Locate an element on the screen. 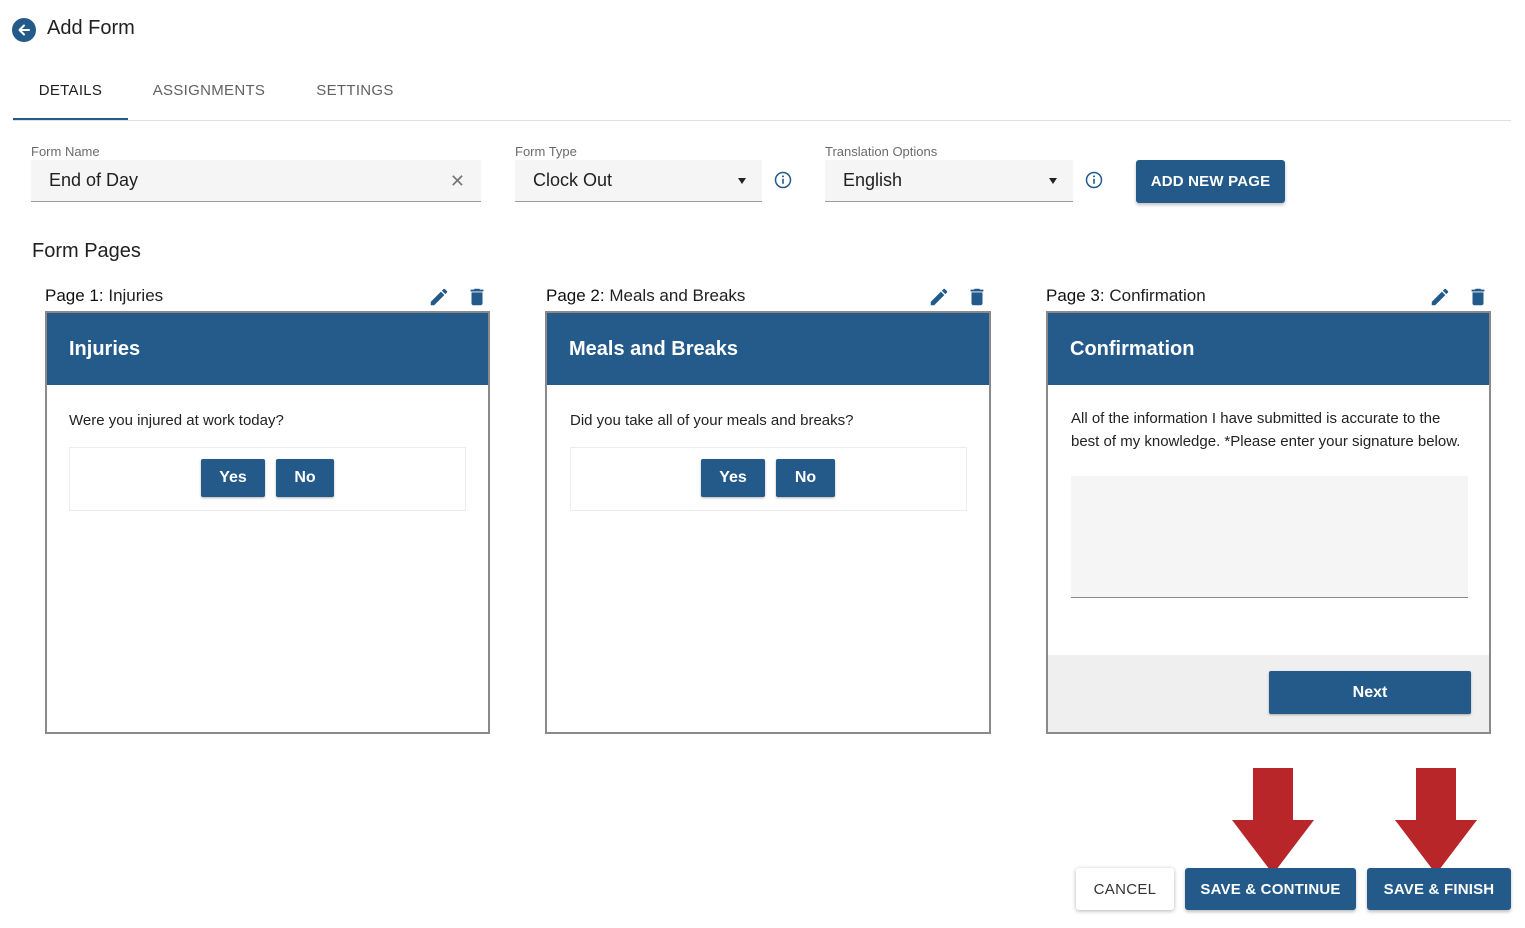  add-new-page-button: ADD NEW PAGE is located at coordinates (1210, 181).